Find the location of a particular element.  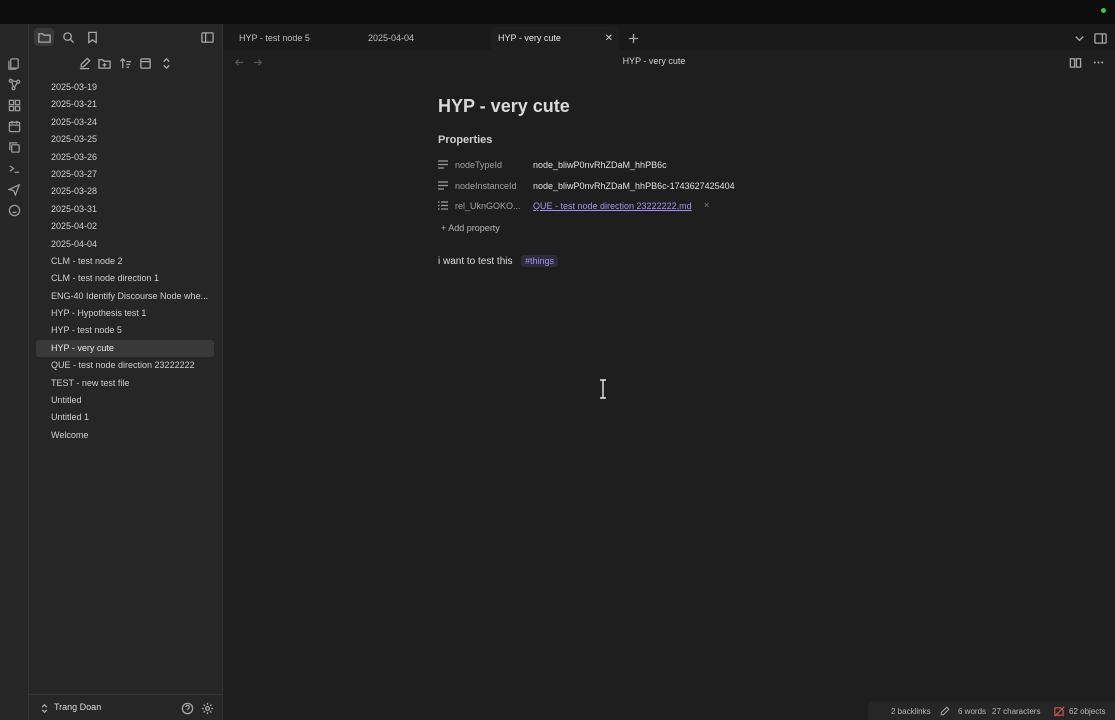

file-item: QUE - test node direction 23222222 is located at coordinates (125, 365).